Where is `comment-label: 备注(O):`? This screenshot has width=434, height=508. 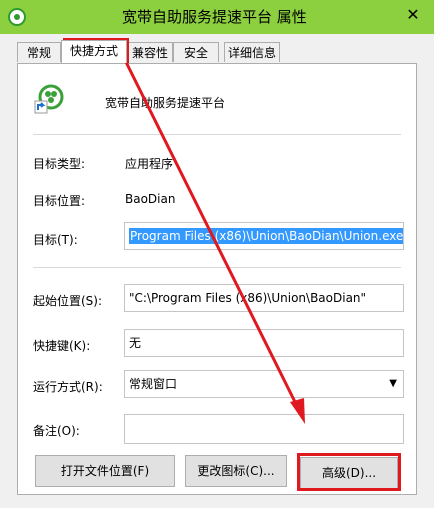
comment-label: 备注(O): is located at coordinates (56, 431).